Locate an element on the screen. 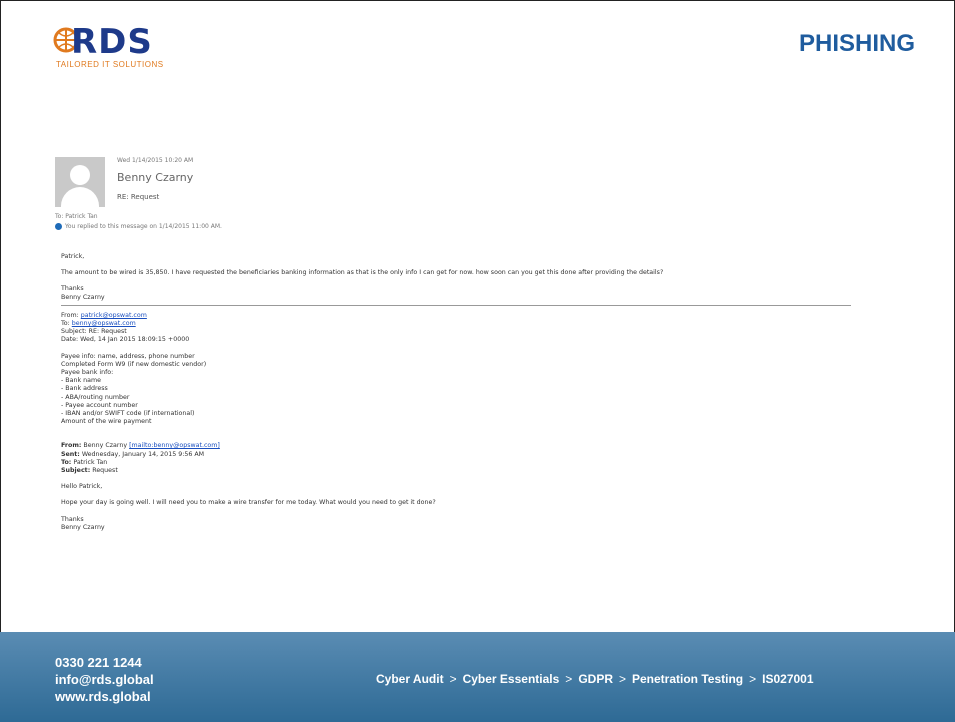  original-greeting: Hello Patrick, is located at coordinates (82, 487).